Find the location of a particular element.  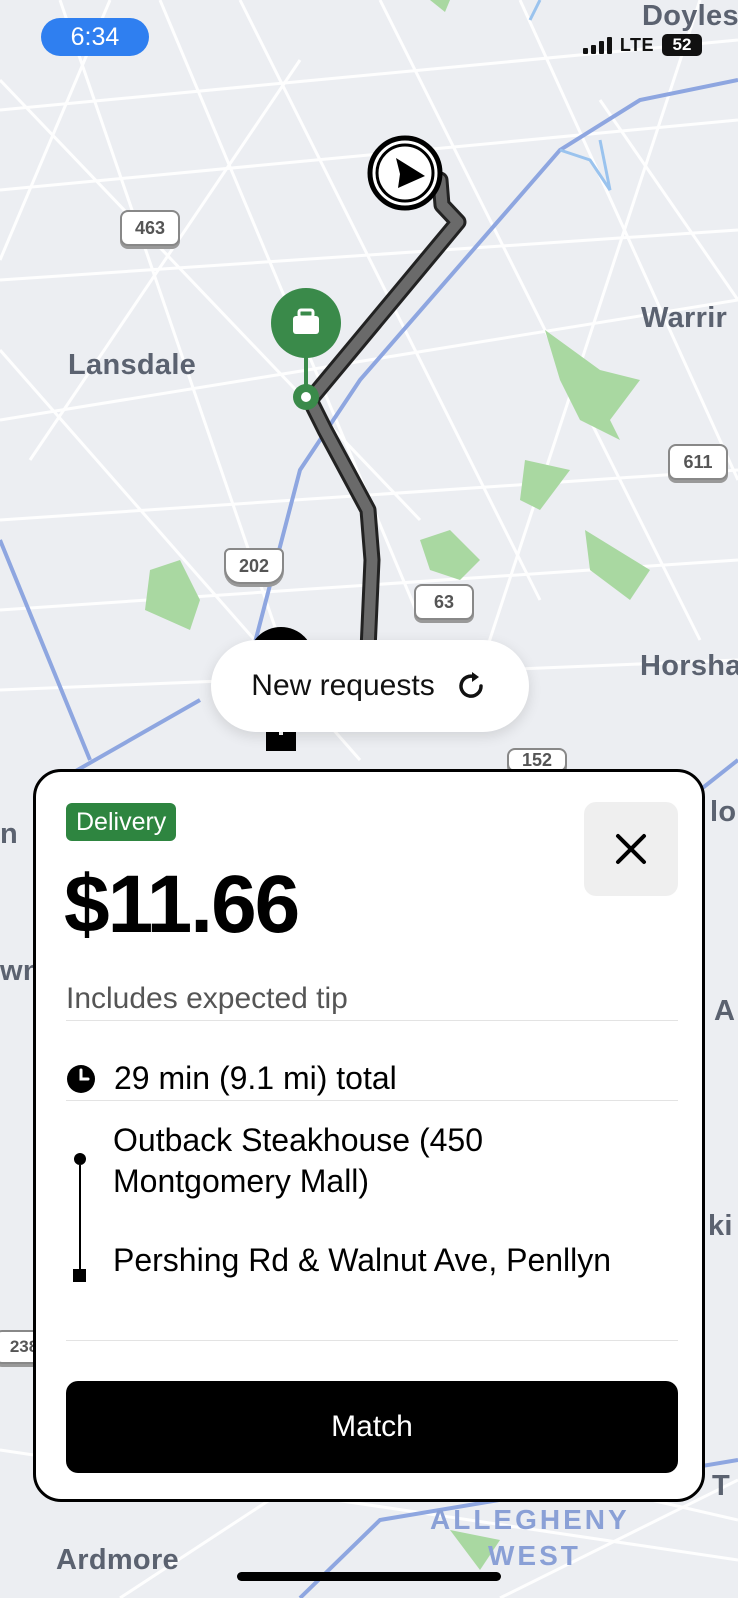

map-label-edge-lo: lo is located at coordinates (723, 812).